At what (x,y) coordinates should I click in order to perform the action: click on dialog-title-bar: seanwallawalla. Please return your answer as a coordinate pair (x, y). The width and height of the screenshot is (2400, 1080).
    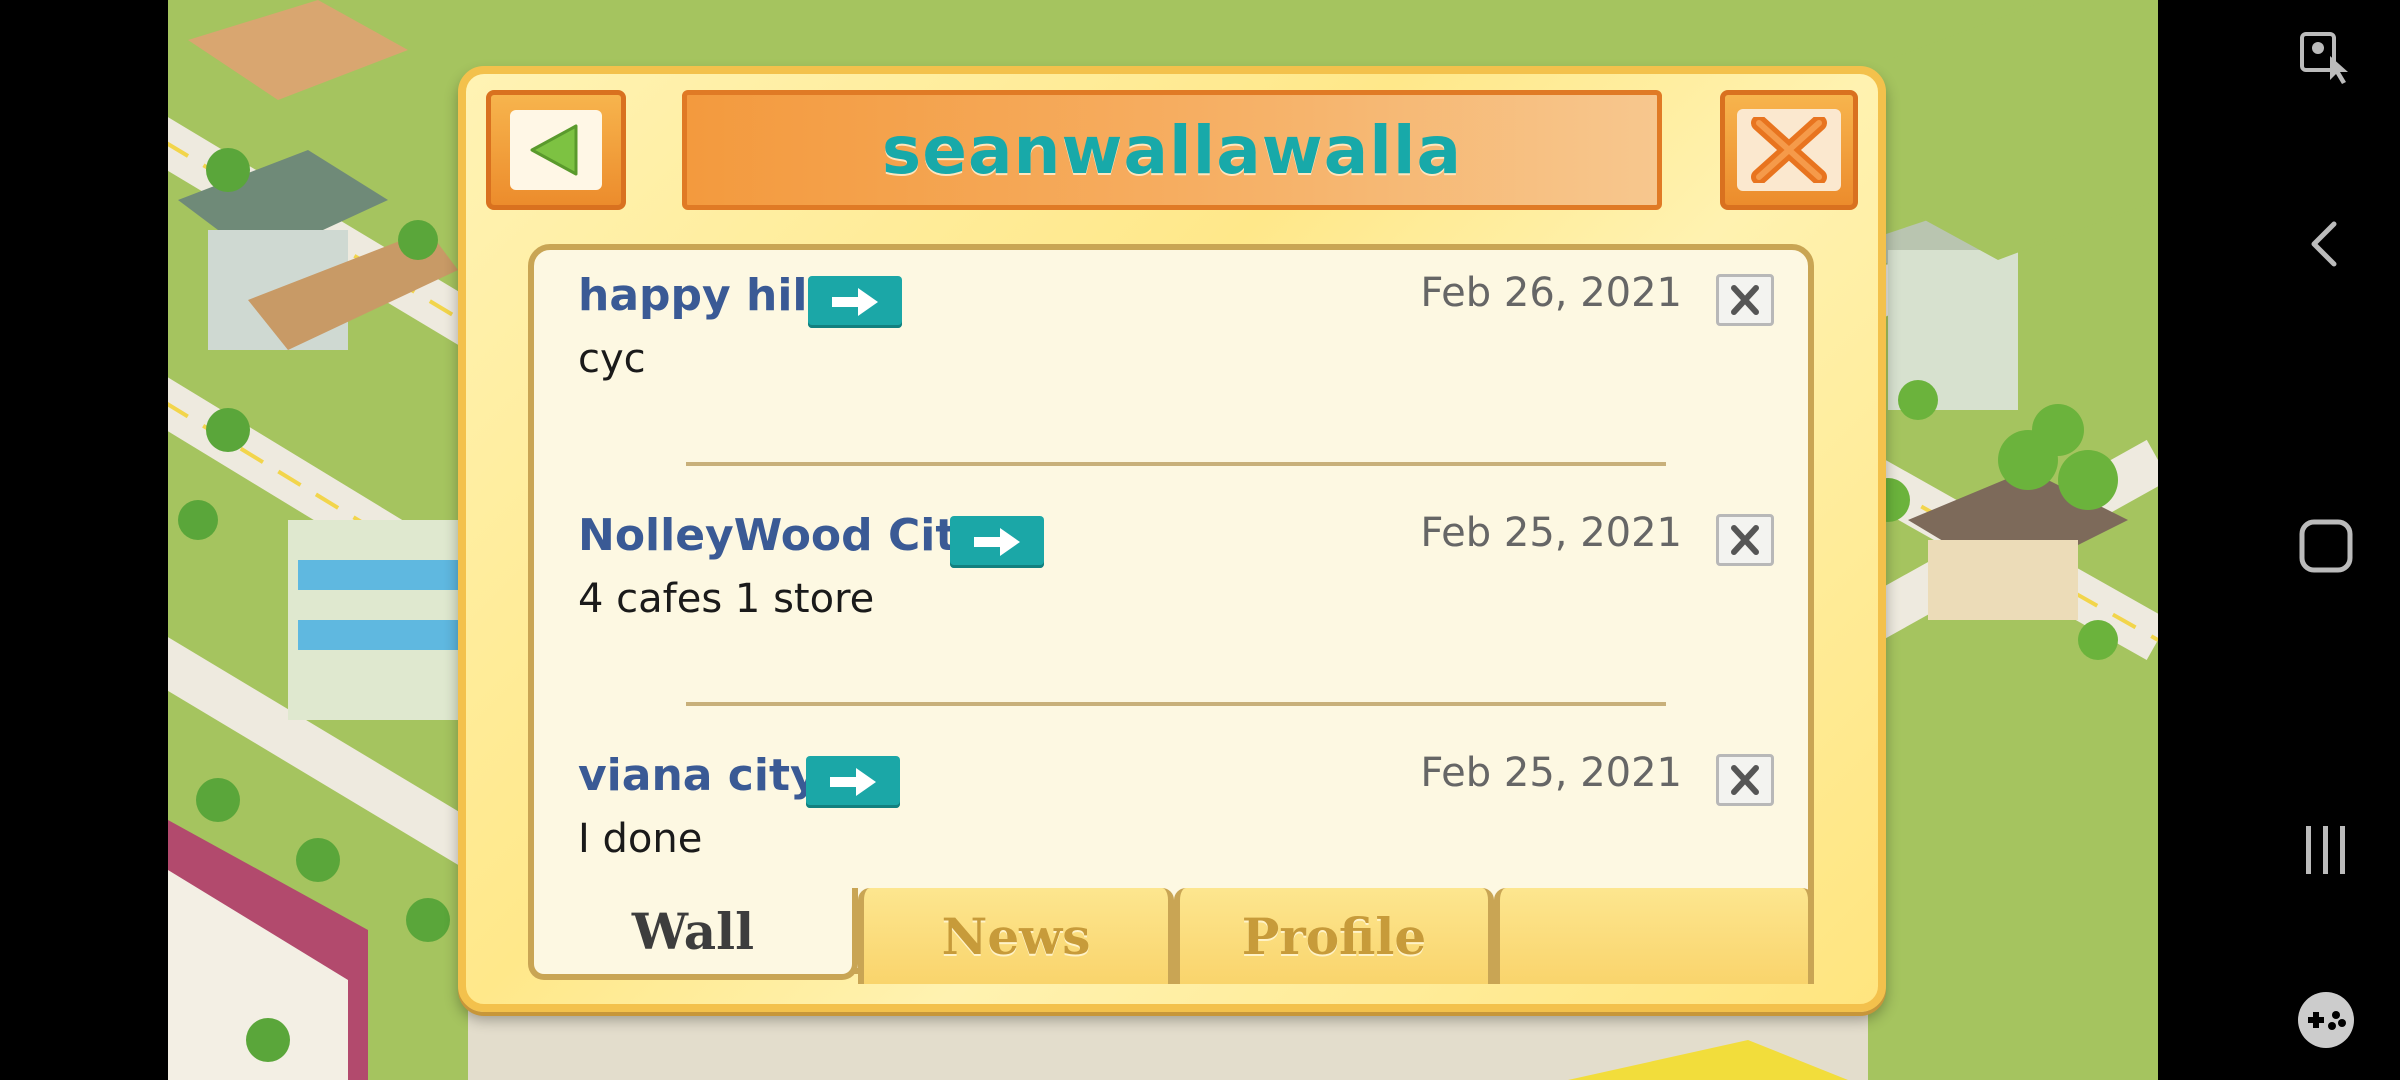
    Looking at the image, I should click on (1172, 150).